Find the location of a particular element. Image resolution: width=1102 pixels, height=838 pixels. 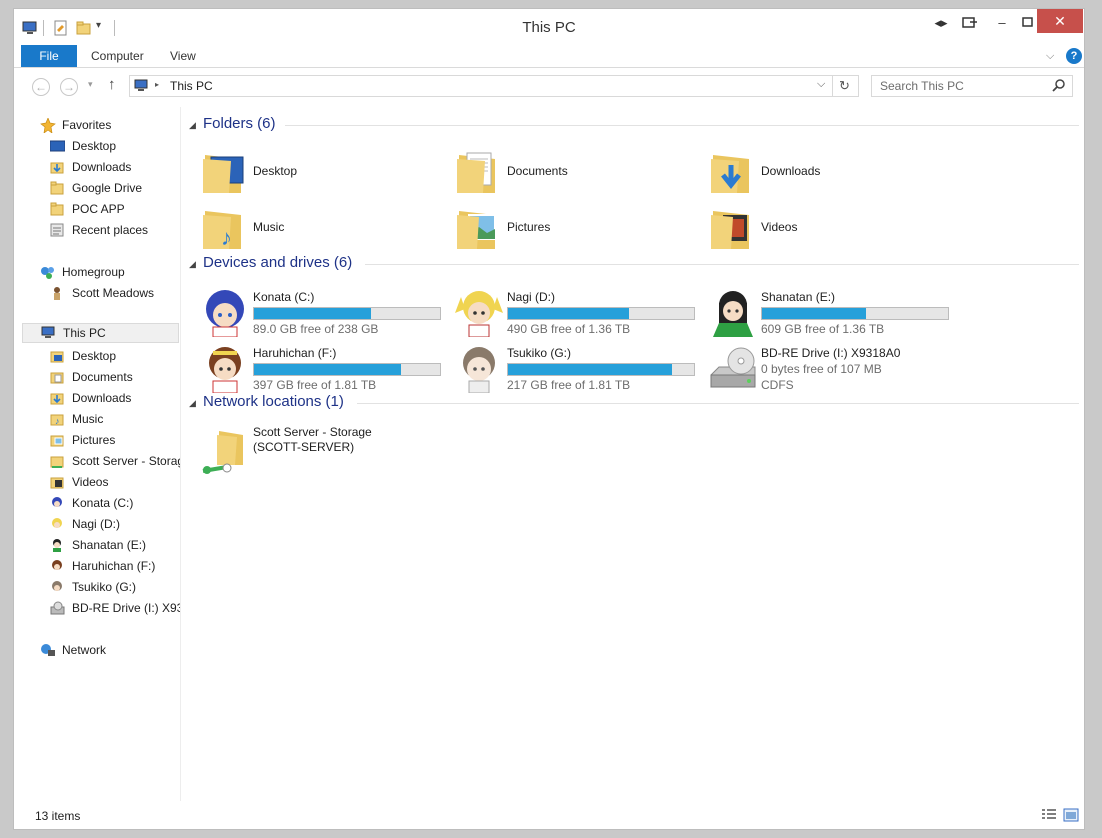

item-count: 13 items is located at coordinates (58, 816).